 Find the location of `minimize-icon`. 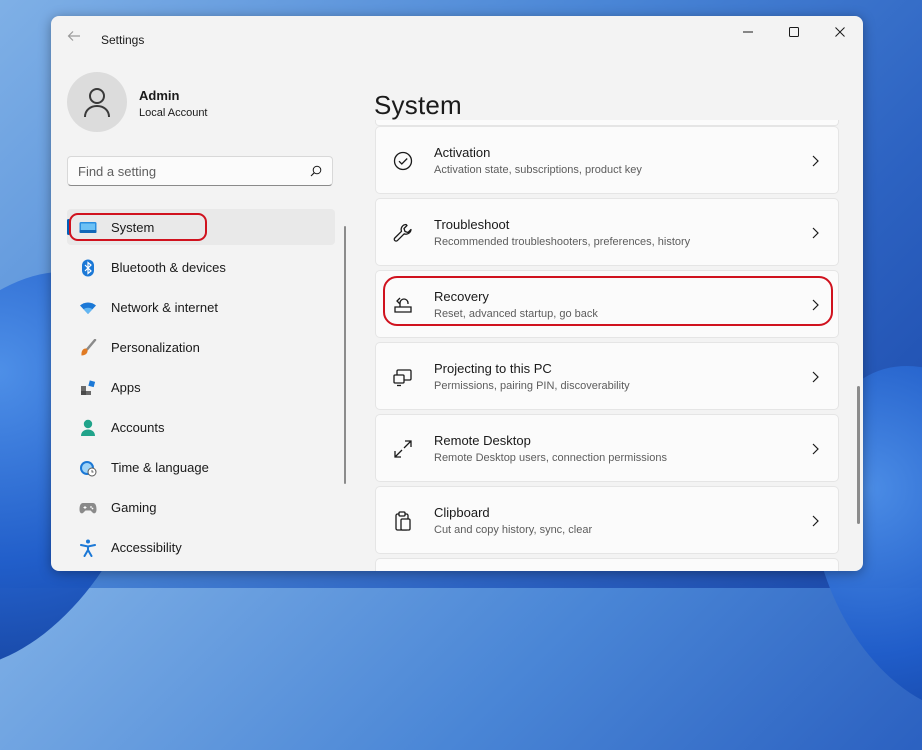

minimize-icon is located at coordinates (748, 32).